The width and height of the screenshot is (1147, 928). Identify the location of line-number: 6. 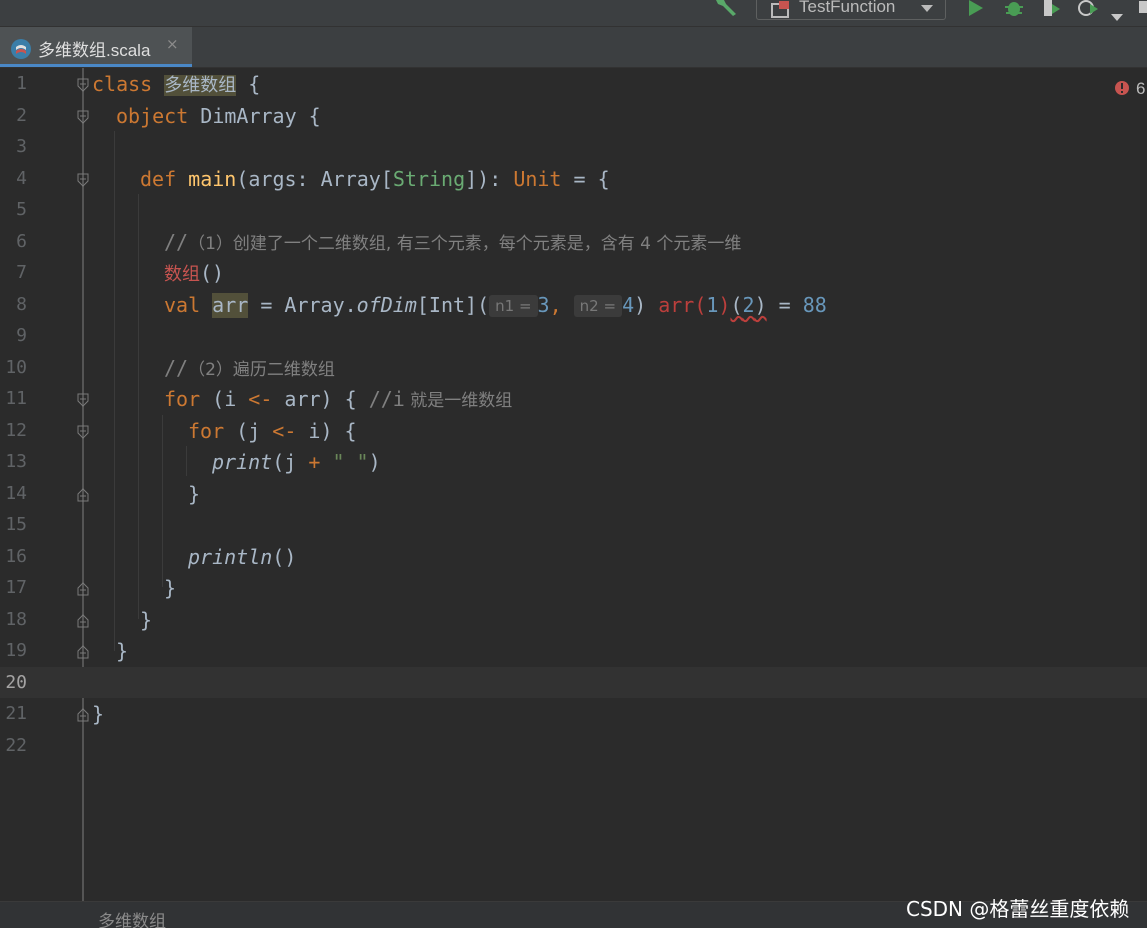
(21, 241).